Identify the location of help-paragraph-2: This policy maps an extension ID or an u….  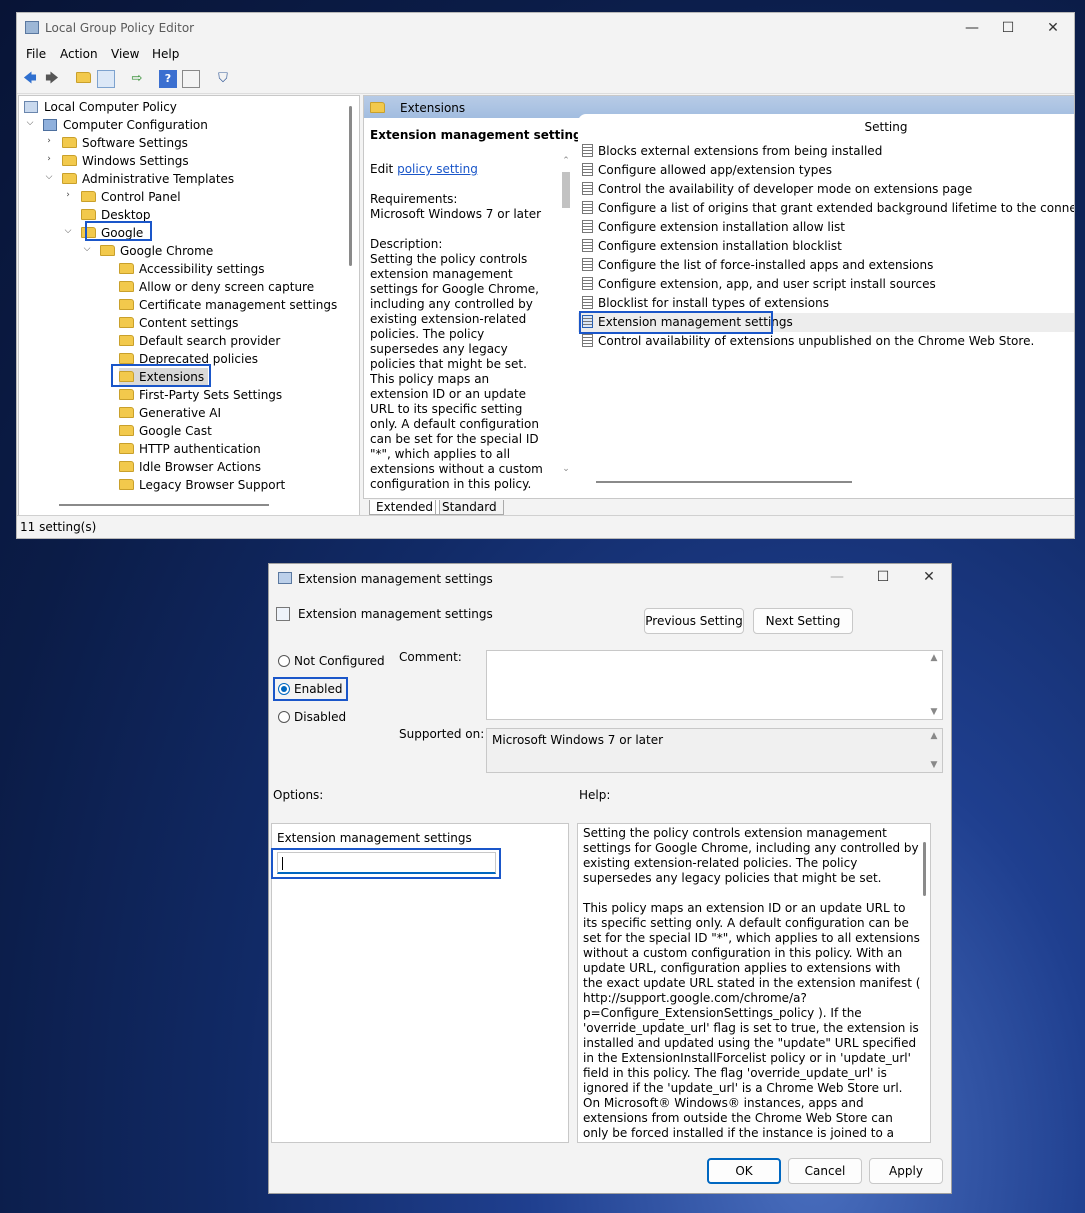
(752, 998).